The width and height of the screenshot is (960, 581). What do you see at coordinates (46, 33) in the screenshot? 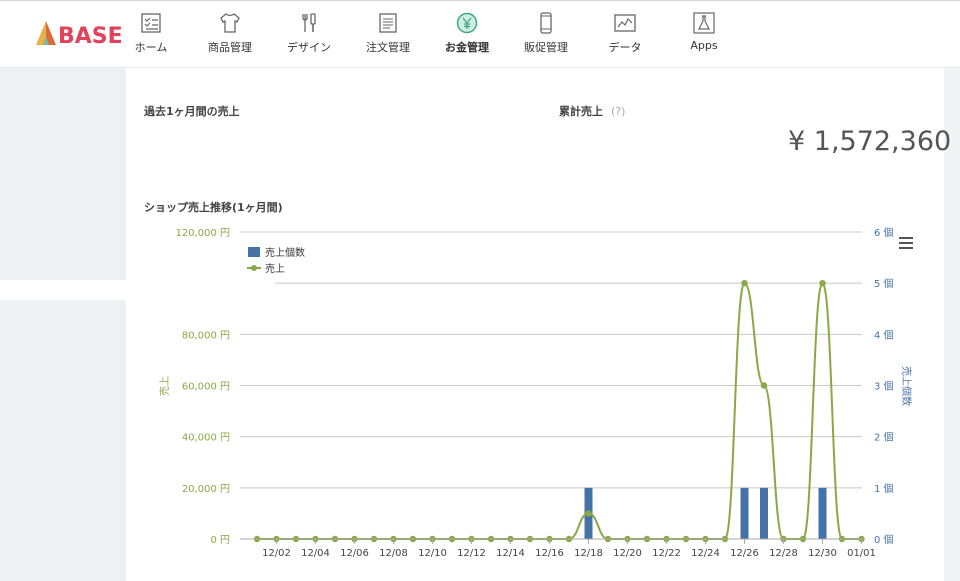
I see `tent-icon` at bounding box center [46, 33].